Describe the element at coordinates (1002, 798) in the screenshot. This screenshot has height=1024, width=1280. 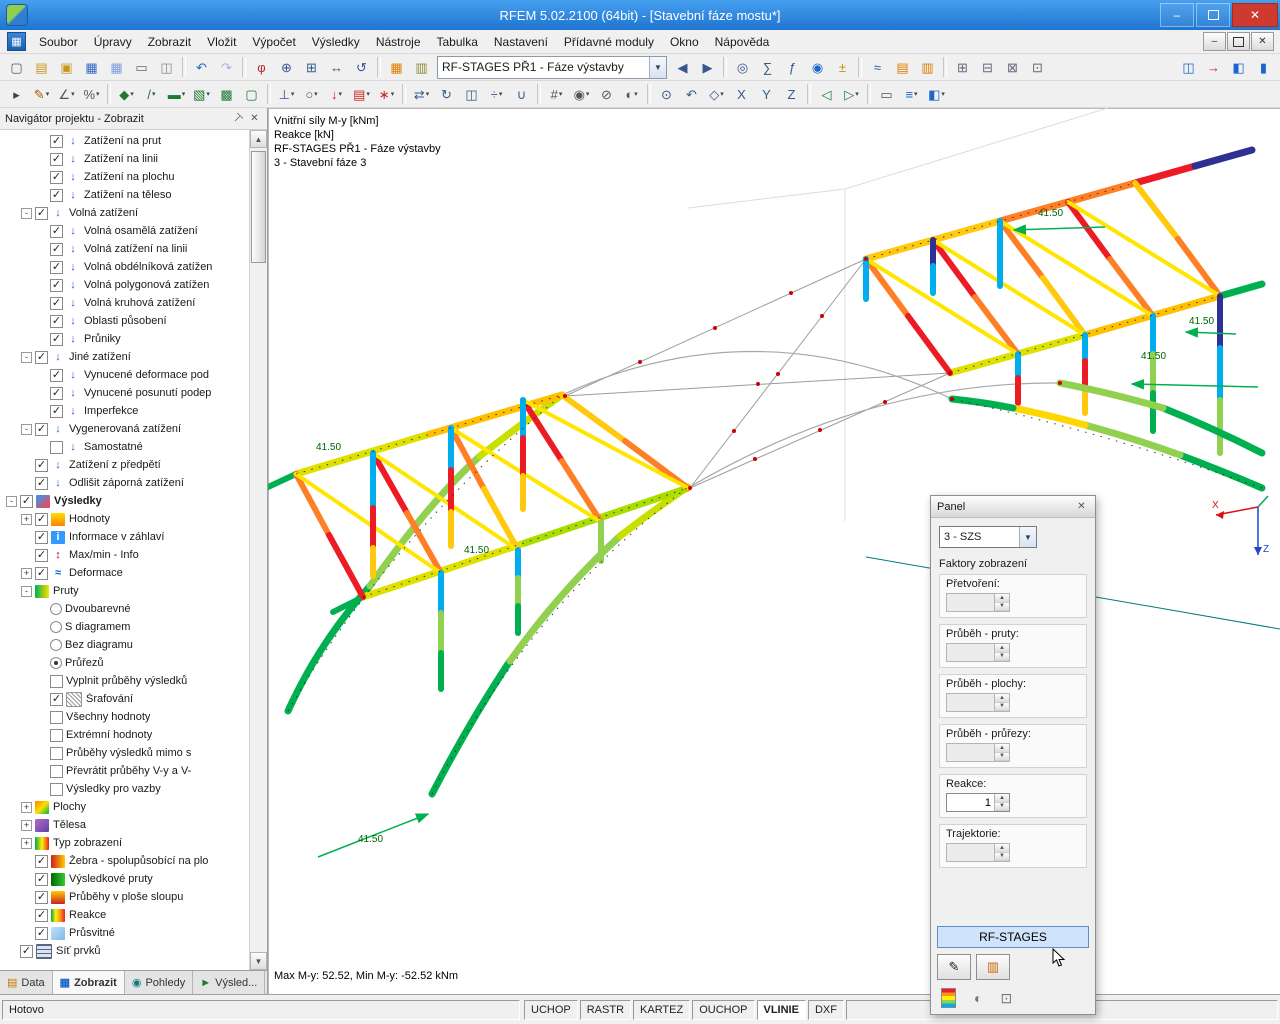
I see `spin-up-button: ▲` at that location.